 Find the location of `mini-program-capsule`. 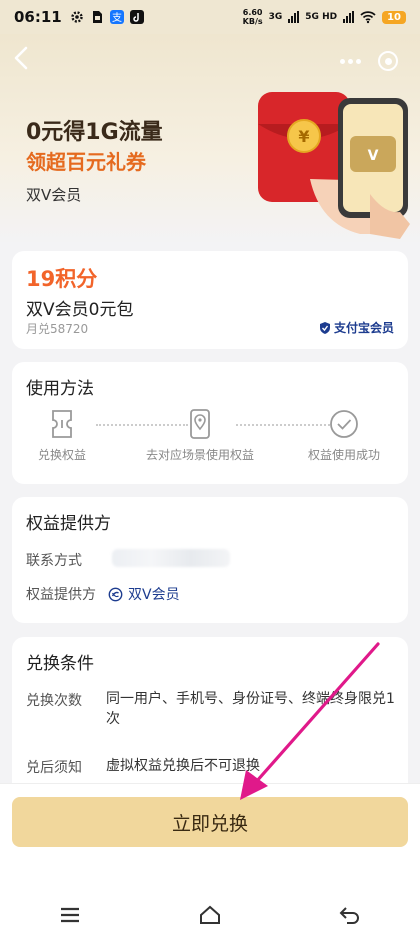

mini-program-capsule is located at coordinates (369, 61).